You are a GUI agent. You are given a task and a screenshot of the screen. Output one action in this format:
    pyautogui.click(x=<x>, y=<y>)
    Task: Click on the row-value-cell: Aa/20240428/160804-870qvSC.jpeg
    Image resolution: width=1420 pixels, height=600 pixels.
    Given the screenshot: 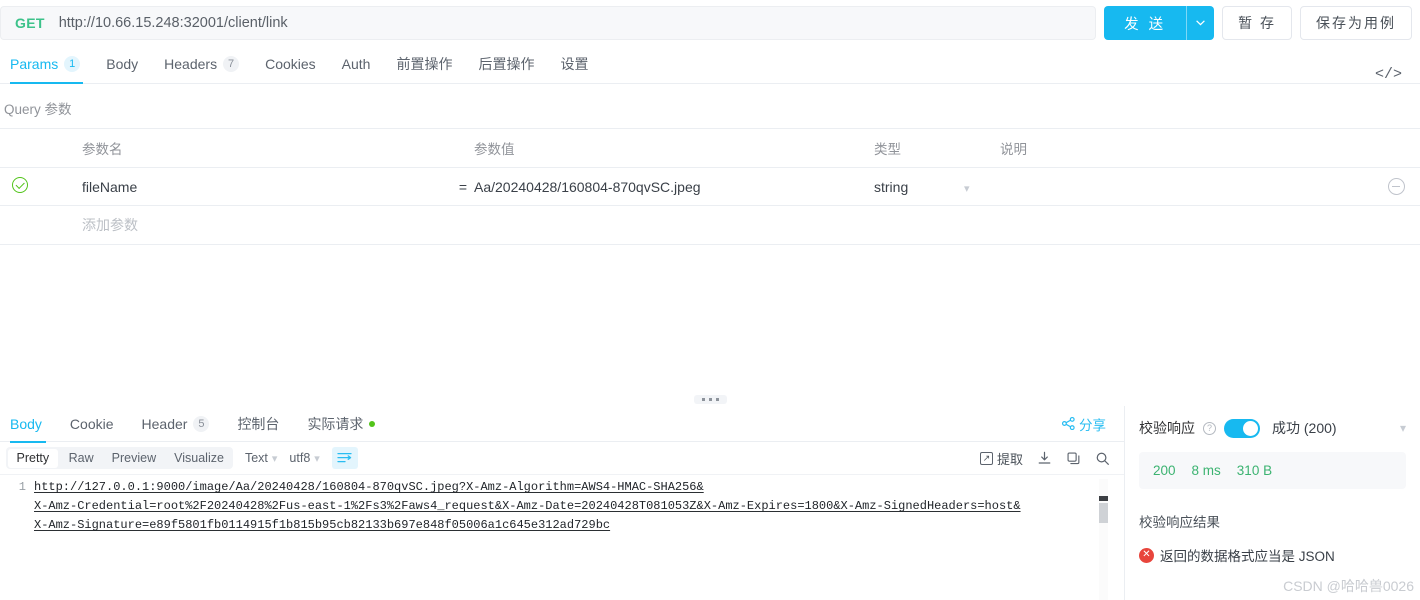 What is the action you would take?
    pyautogui.click(x=674, y=186)
    